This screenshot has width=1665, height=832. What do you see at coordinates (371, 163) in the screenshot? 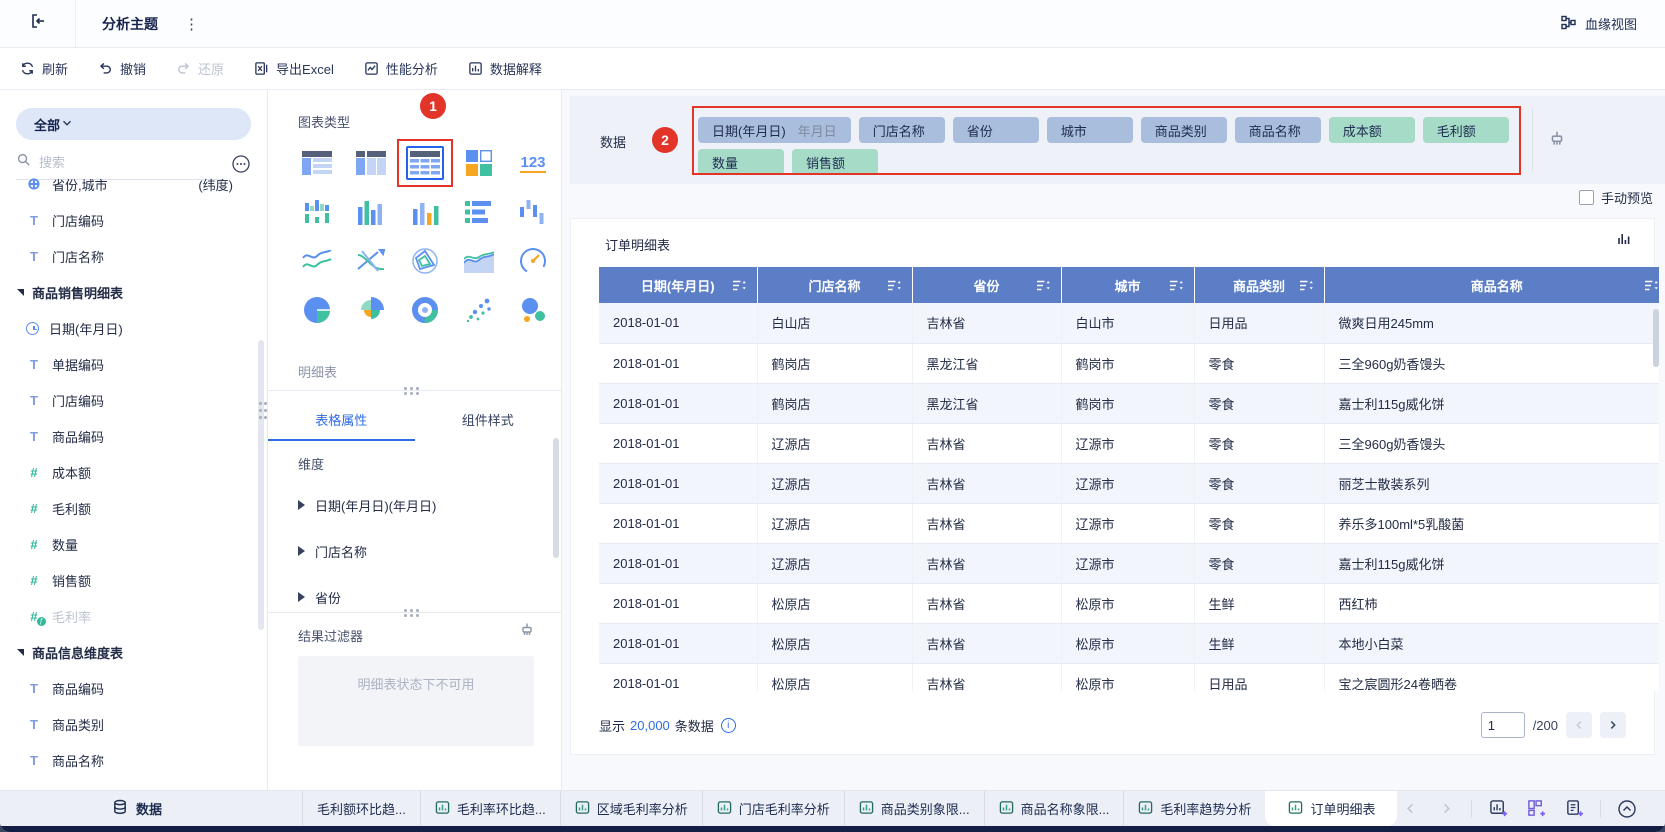
I see `chart-type-cross-table-icon` at bounding box center [371, 163].